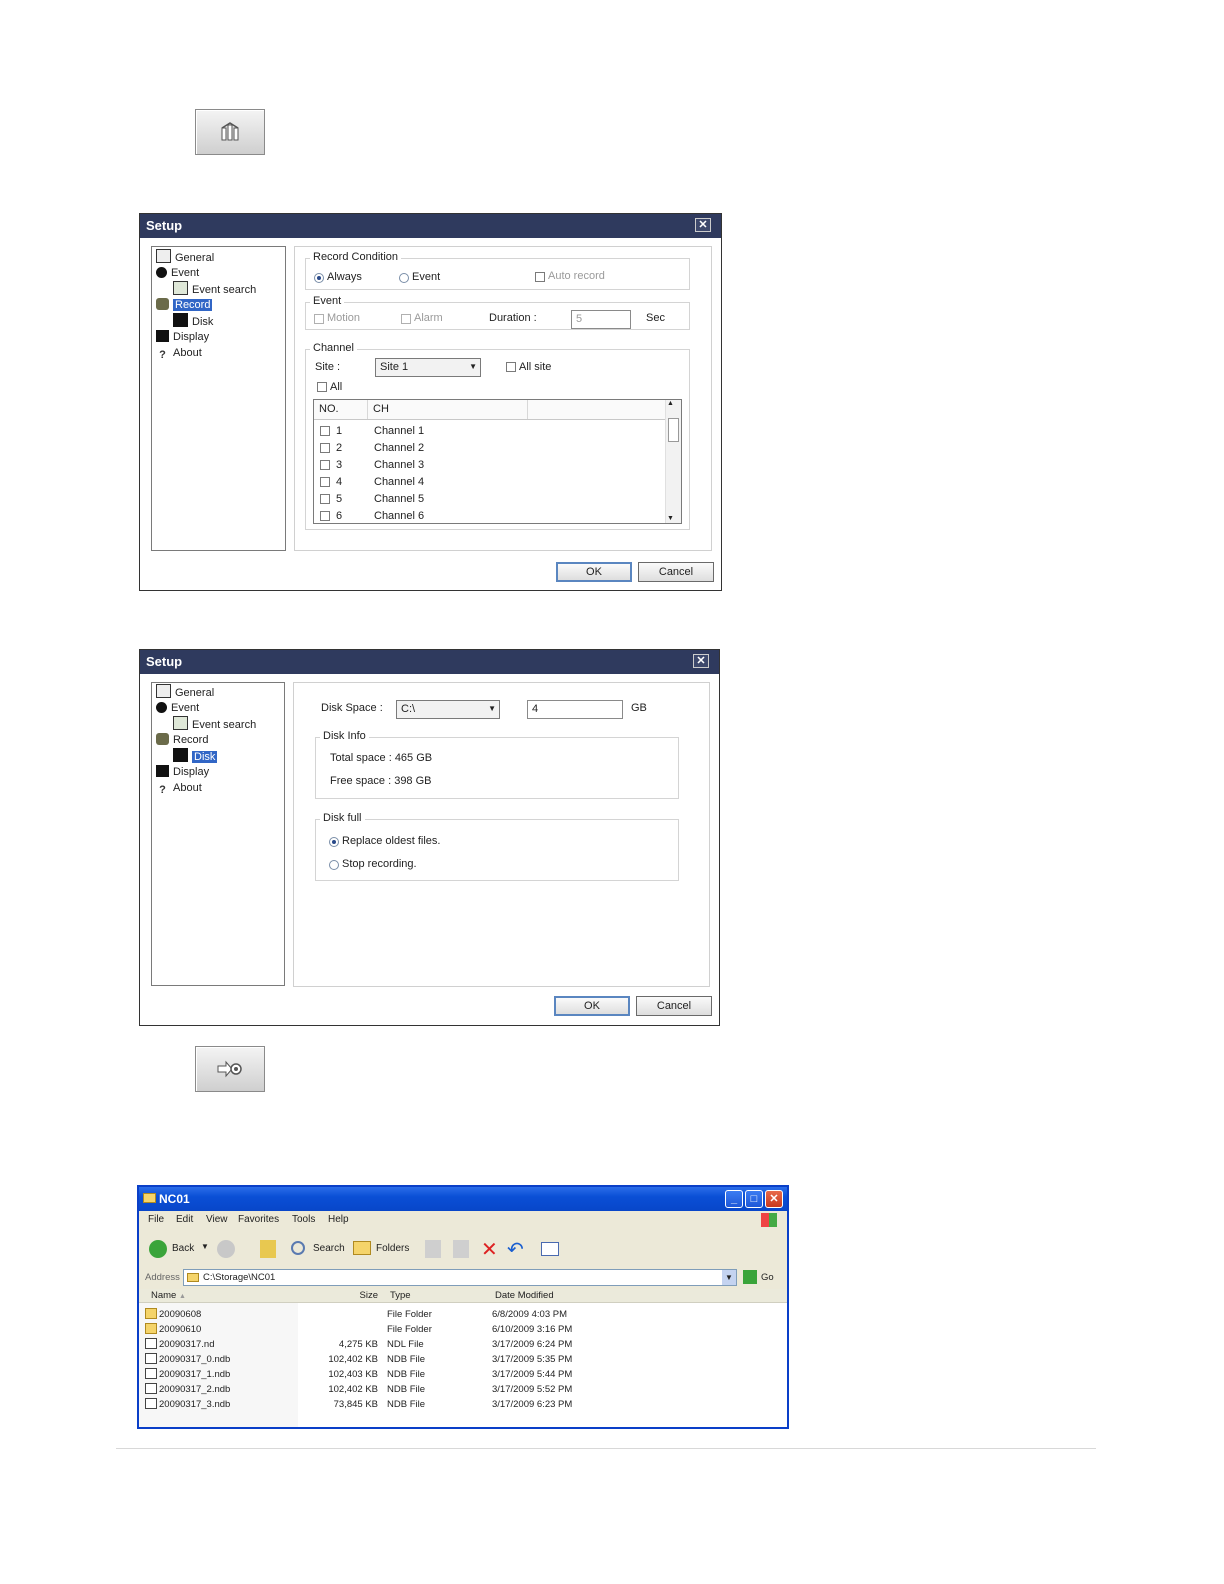 The height and width of the screenshot is (1584, 1224). Describe the element at coordinates (183, 1248) in the screenshot. I see `back-button: Back` at that location.